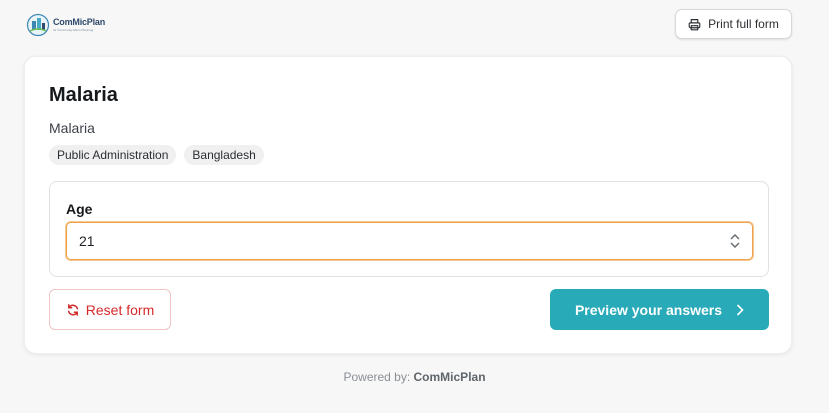  What do you see at coordinates (73, 30) in the screenshot?
I see `logo-tagline: for Community Micro Planning` at bounding box center [73, 30].